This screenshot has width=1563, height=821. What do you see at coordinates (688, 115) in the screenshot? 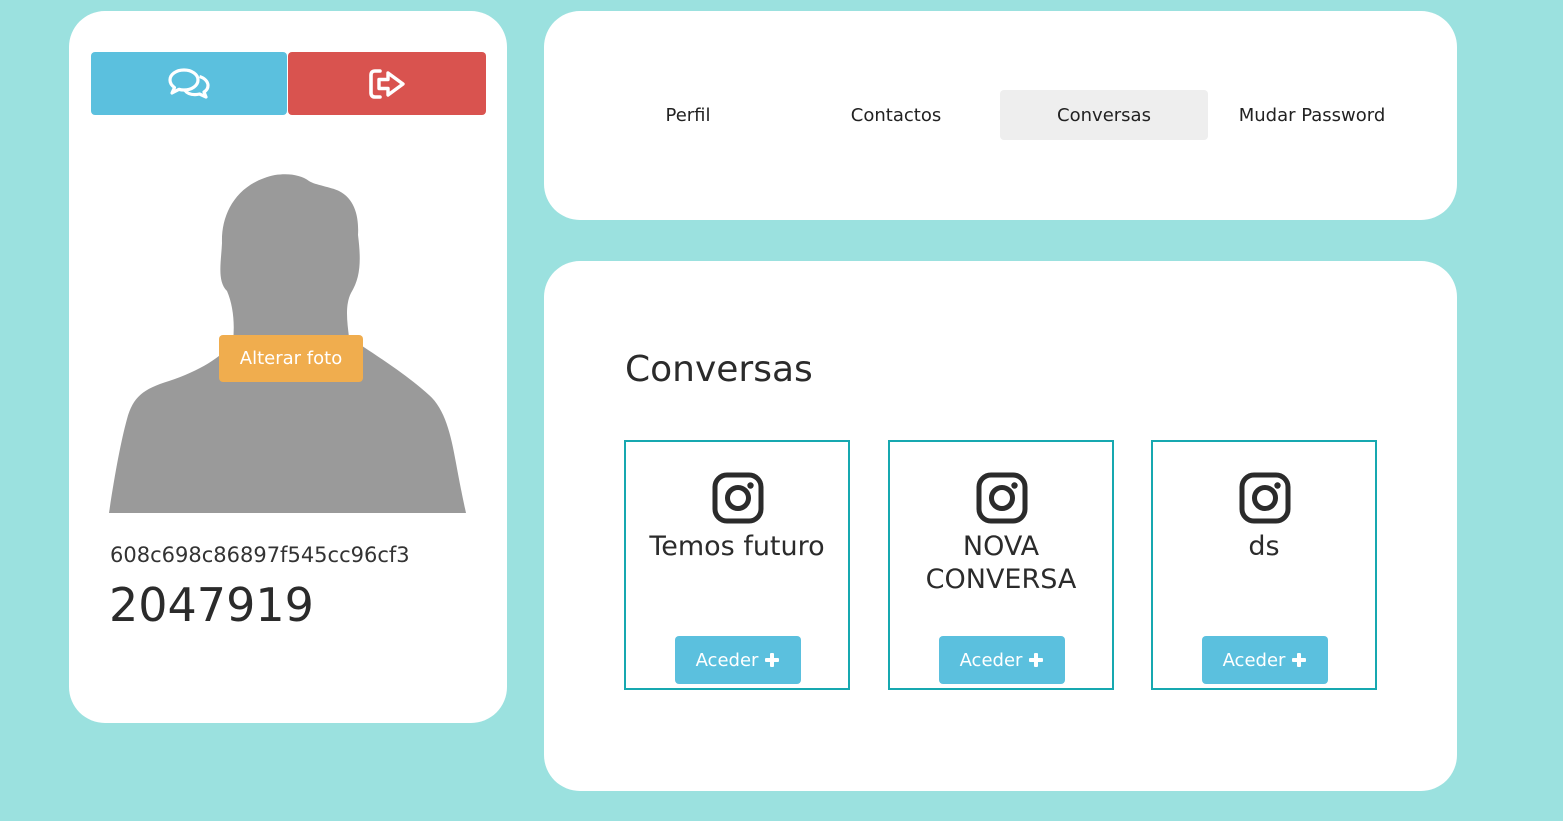
I see `tab-perfil: Perfil` at bounding box center [688, 115].